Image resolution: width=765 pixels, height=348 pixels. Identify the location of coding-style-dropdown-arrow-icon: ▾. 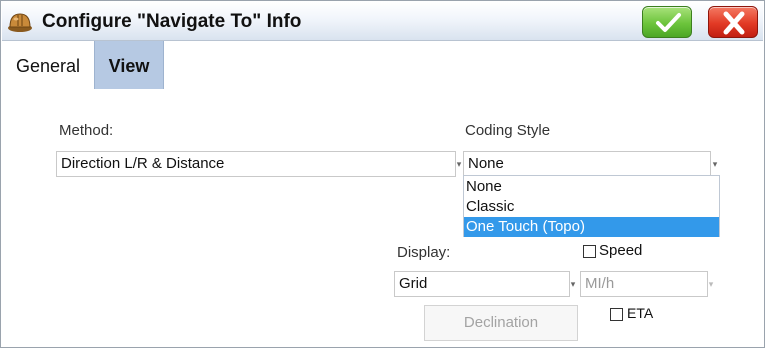
(715, 164).